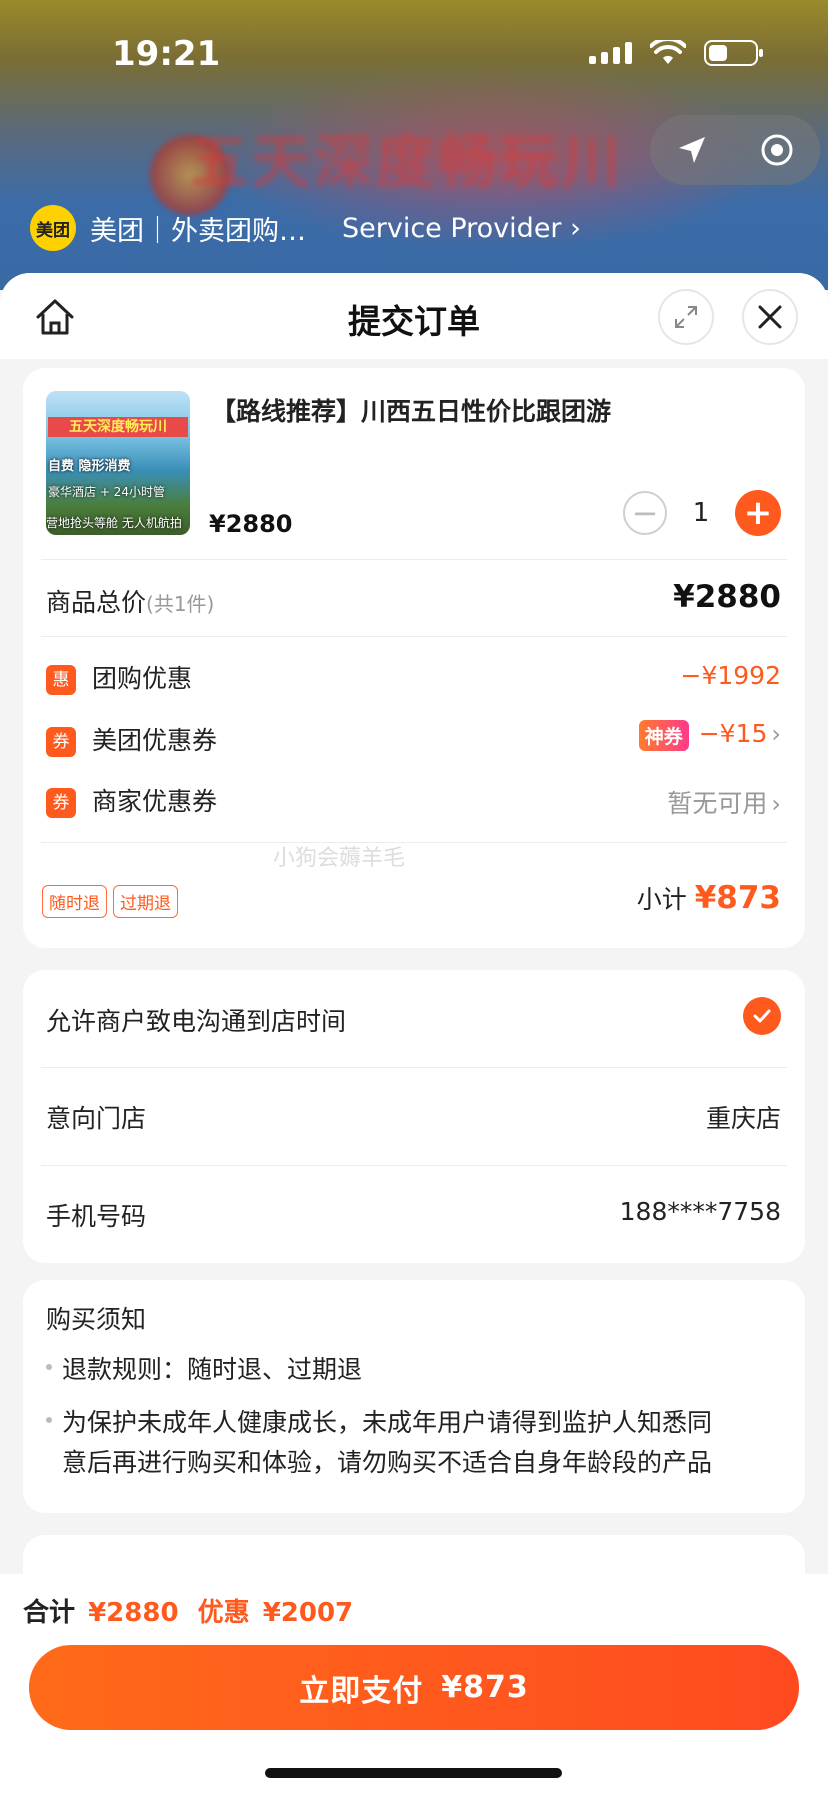 The width and height of the screenshot is (828, 1795). I want to click on merchant-coupon-status: 暂无可用, so click(717, 803).